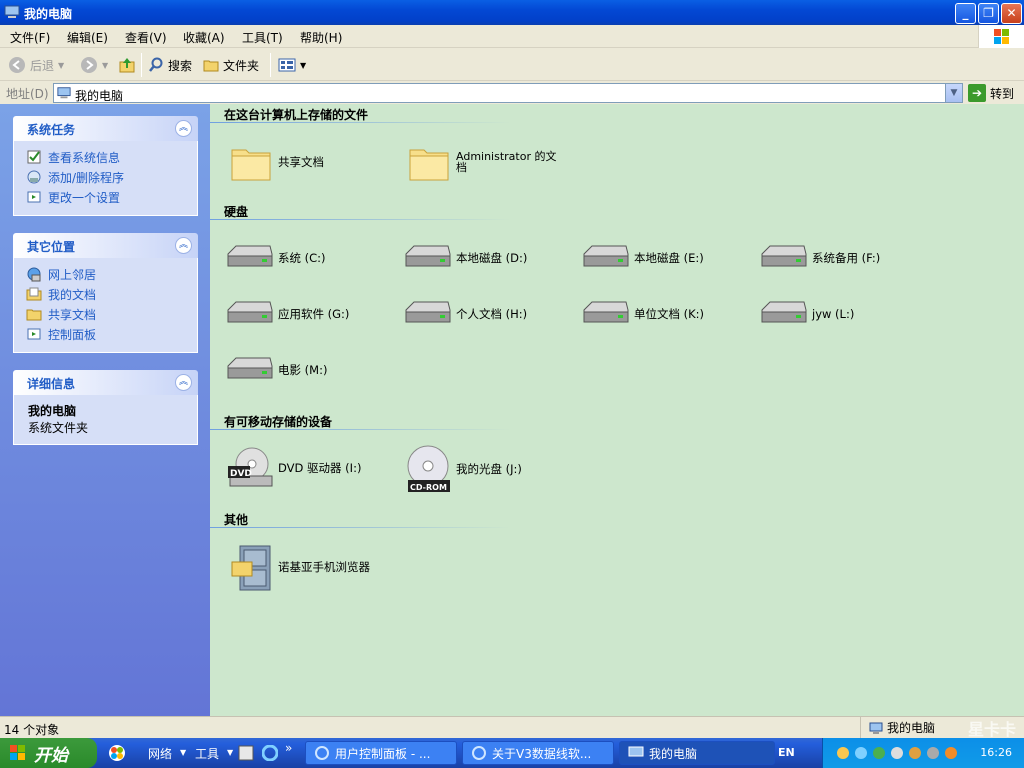 This screenshot has width=1024, height=768. I want to click on drive-f: 系统备用 (F:), so click(820, 258).